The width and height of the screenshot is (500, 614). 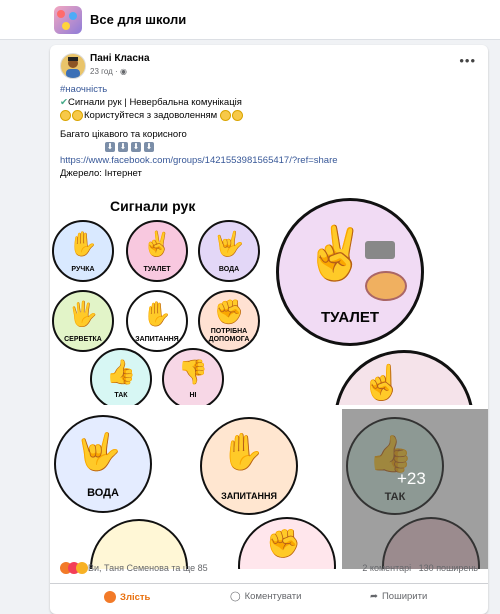 I want to click on sign-label: ПОТРІБНА, so click(x=229, y=331).